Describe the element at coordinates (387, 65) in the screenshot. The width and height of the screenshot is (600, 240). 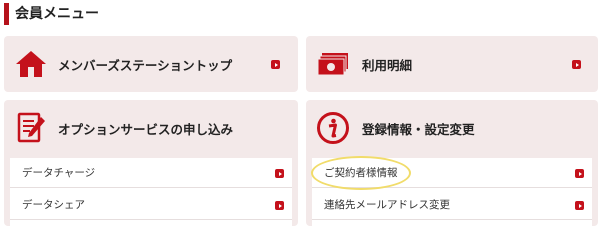
I see `usage-statement-label: 利用明細` at that location.